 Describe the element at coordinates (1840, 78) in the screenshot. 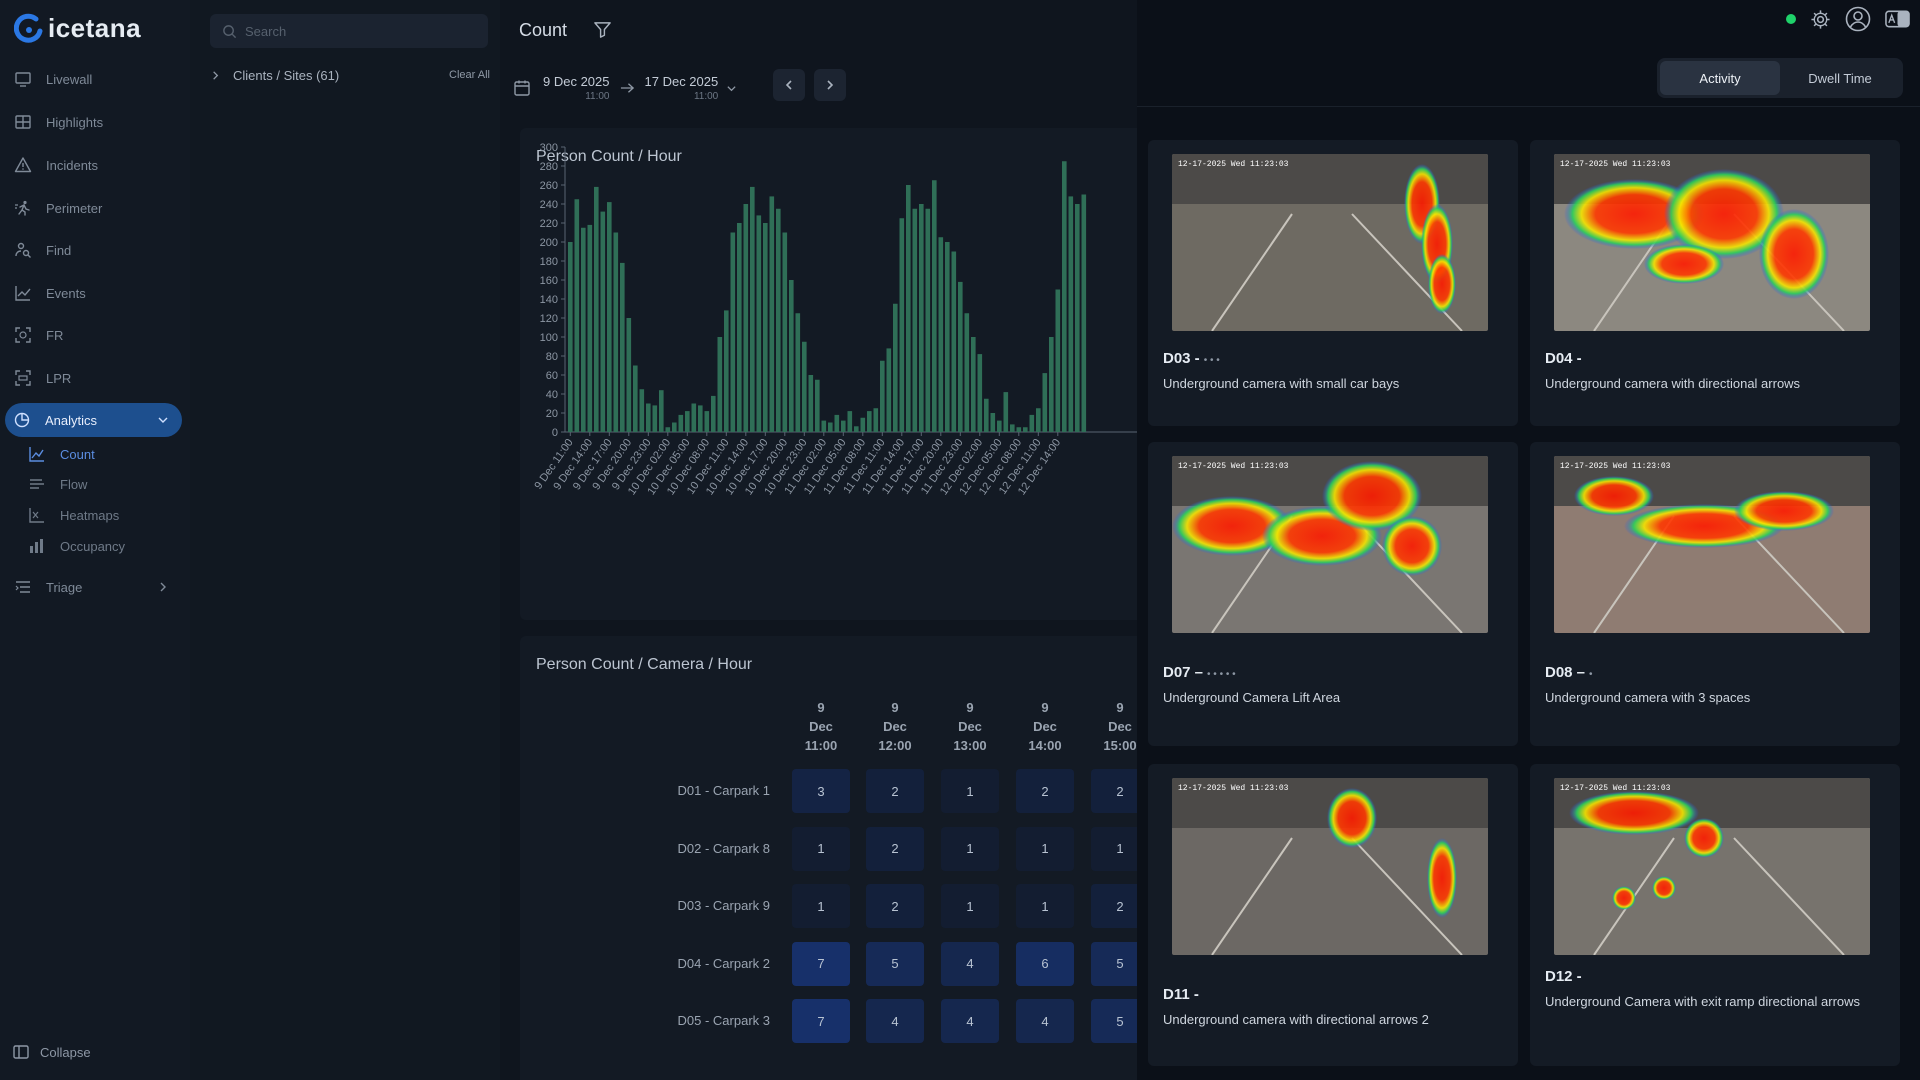

I see `tab-dwell-time: Dwell Time` at that location.